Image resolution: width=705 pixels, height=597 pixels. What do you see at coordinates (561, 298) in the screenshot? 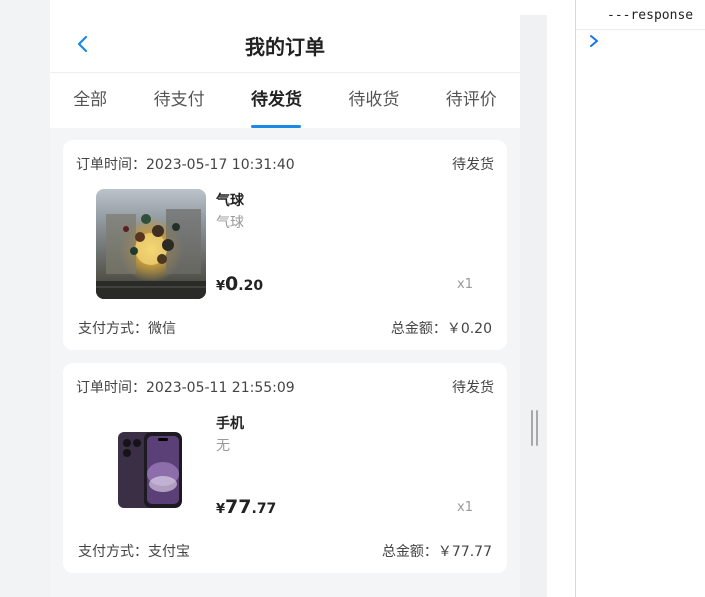
I see `panel-gap` at bounding box center [561, 298].